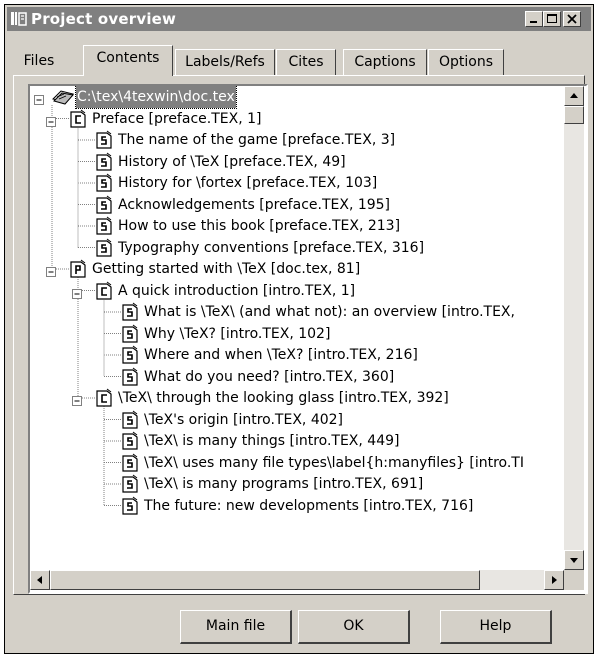 Image resolution: width=600 pixels, height=660 pixels. Describe the element at coordinates (39, 62) in the screenshot. I see `tab-files: Files` at that location.